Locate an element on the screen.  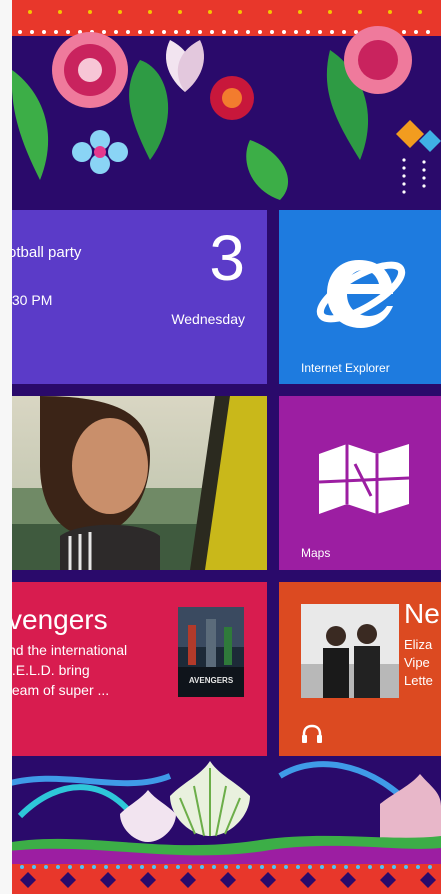
internet-explorer-icon is located at coordinates (361, 294).